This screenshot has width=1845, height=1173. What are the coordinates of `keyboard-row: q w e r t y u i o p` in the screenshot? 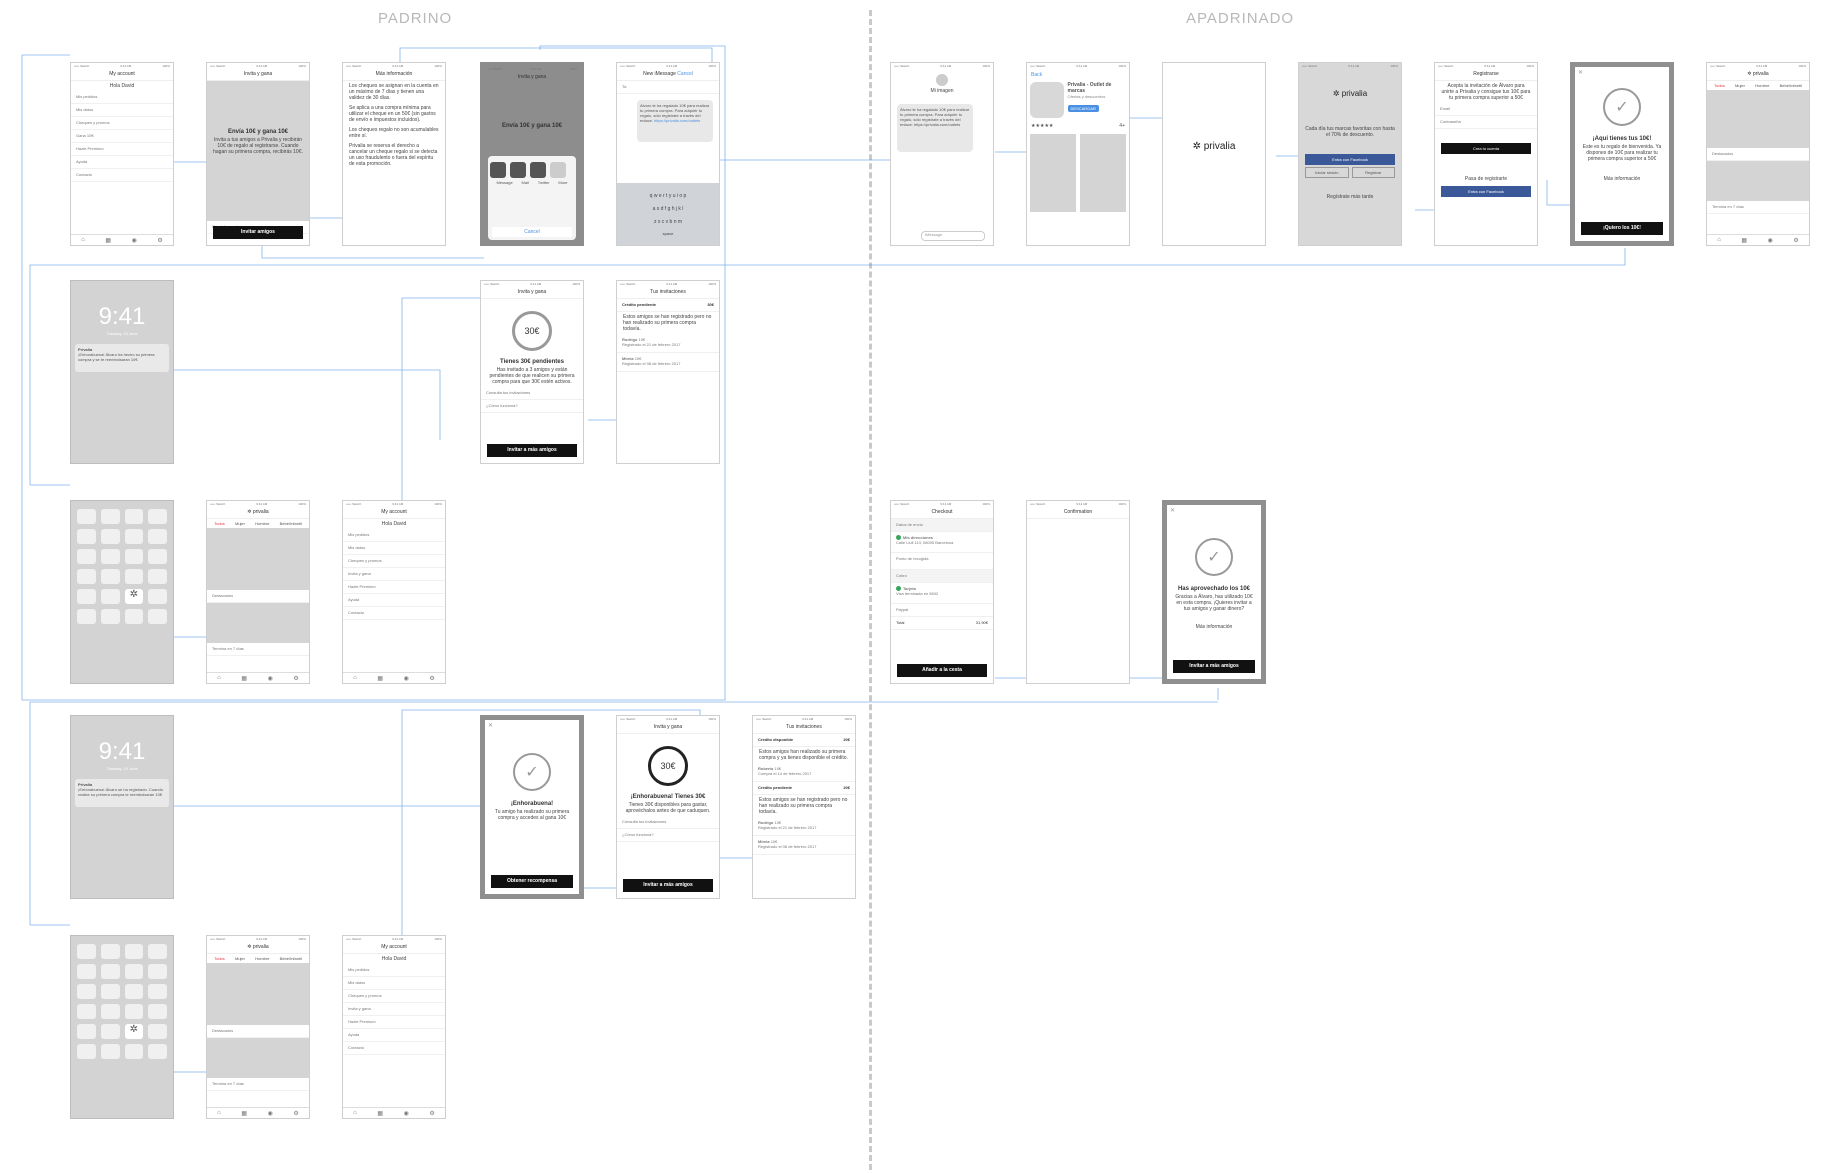 It's located at (668, 196).